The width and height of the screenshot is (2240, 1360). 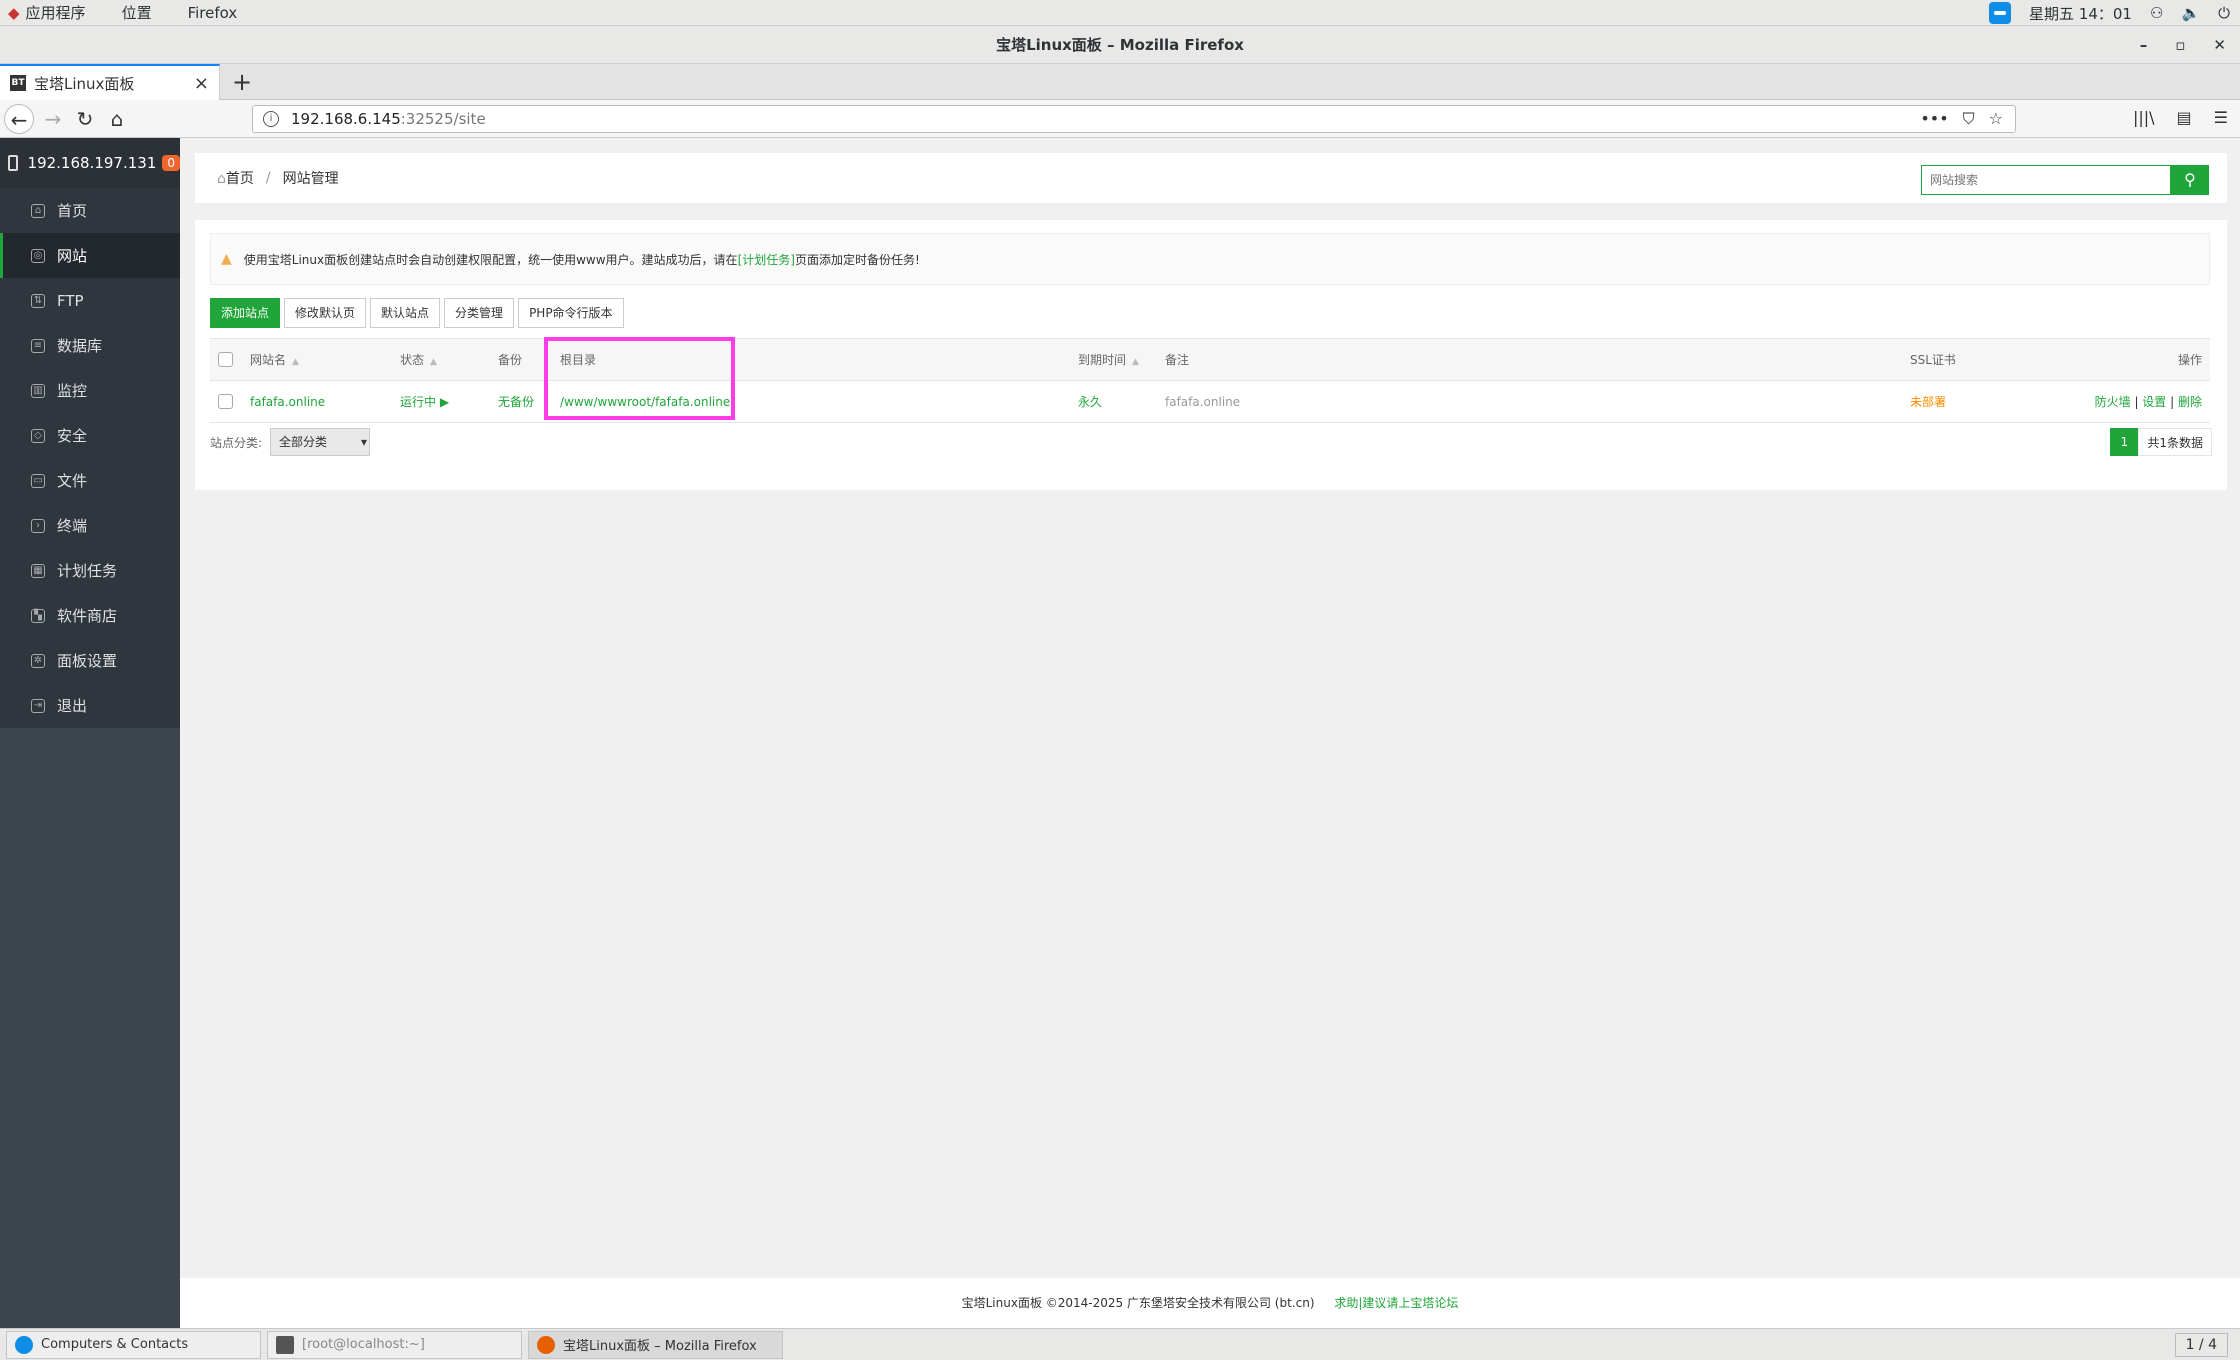 I want to click on cron-link: [计划任务], so click(x=766, y=259).